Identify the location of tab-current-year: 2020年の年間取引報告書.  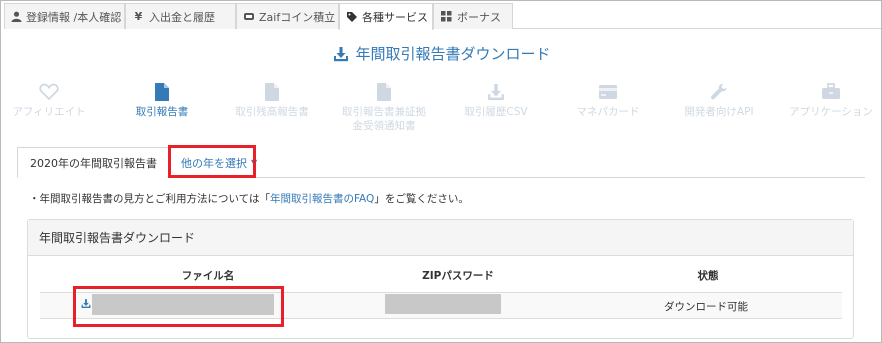
(93, 162).